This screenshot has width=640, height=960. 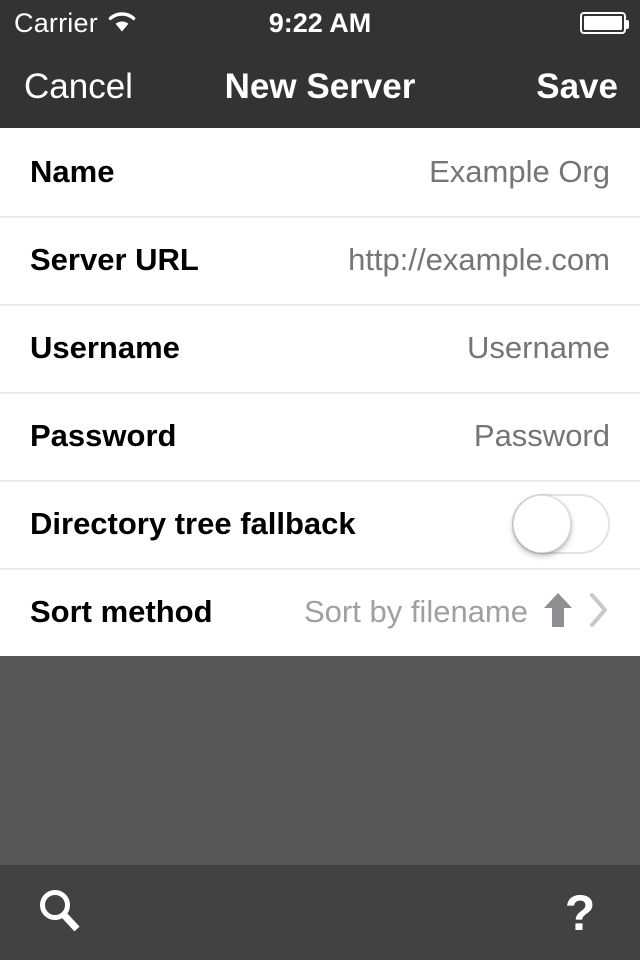 I want to click on status-bar-right, so click(x=604, y=23).